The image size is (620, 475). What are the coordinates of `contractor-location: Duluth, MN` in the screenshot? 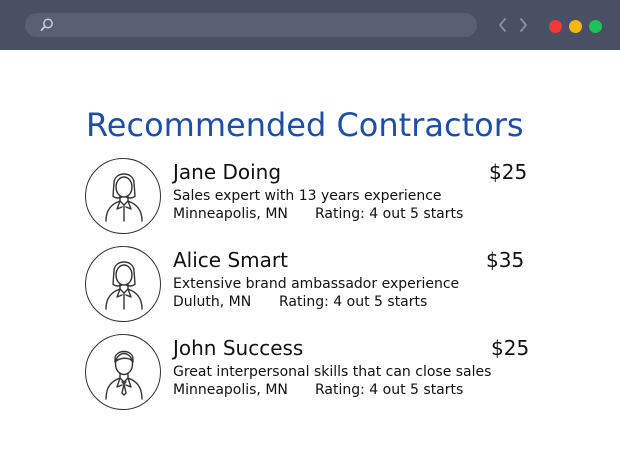 It's located at (212, 302).